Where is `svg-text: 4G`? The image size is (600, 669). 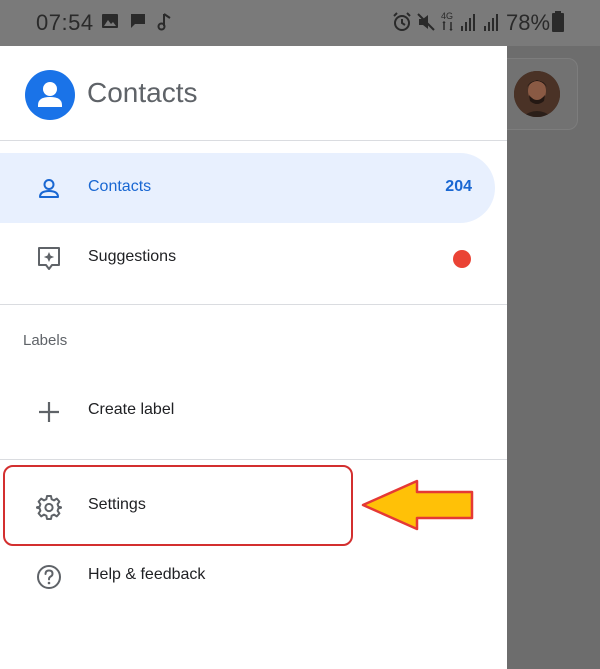 svg-text: 4G is located at coordinates (447, 16).